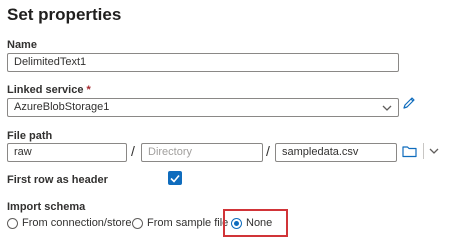 Image resolution: width=474 pixels, height=250 pixels. What do you see at coordinates (77, 223) in the screenshot?
I see `radio-label: From connection/store` at bounding box center [77, 223].